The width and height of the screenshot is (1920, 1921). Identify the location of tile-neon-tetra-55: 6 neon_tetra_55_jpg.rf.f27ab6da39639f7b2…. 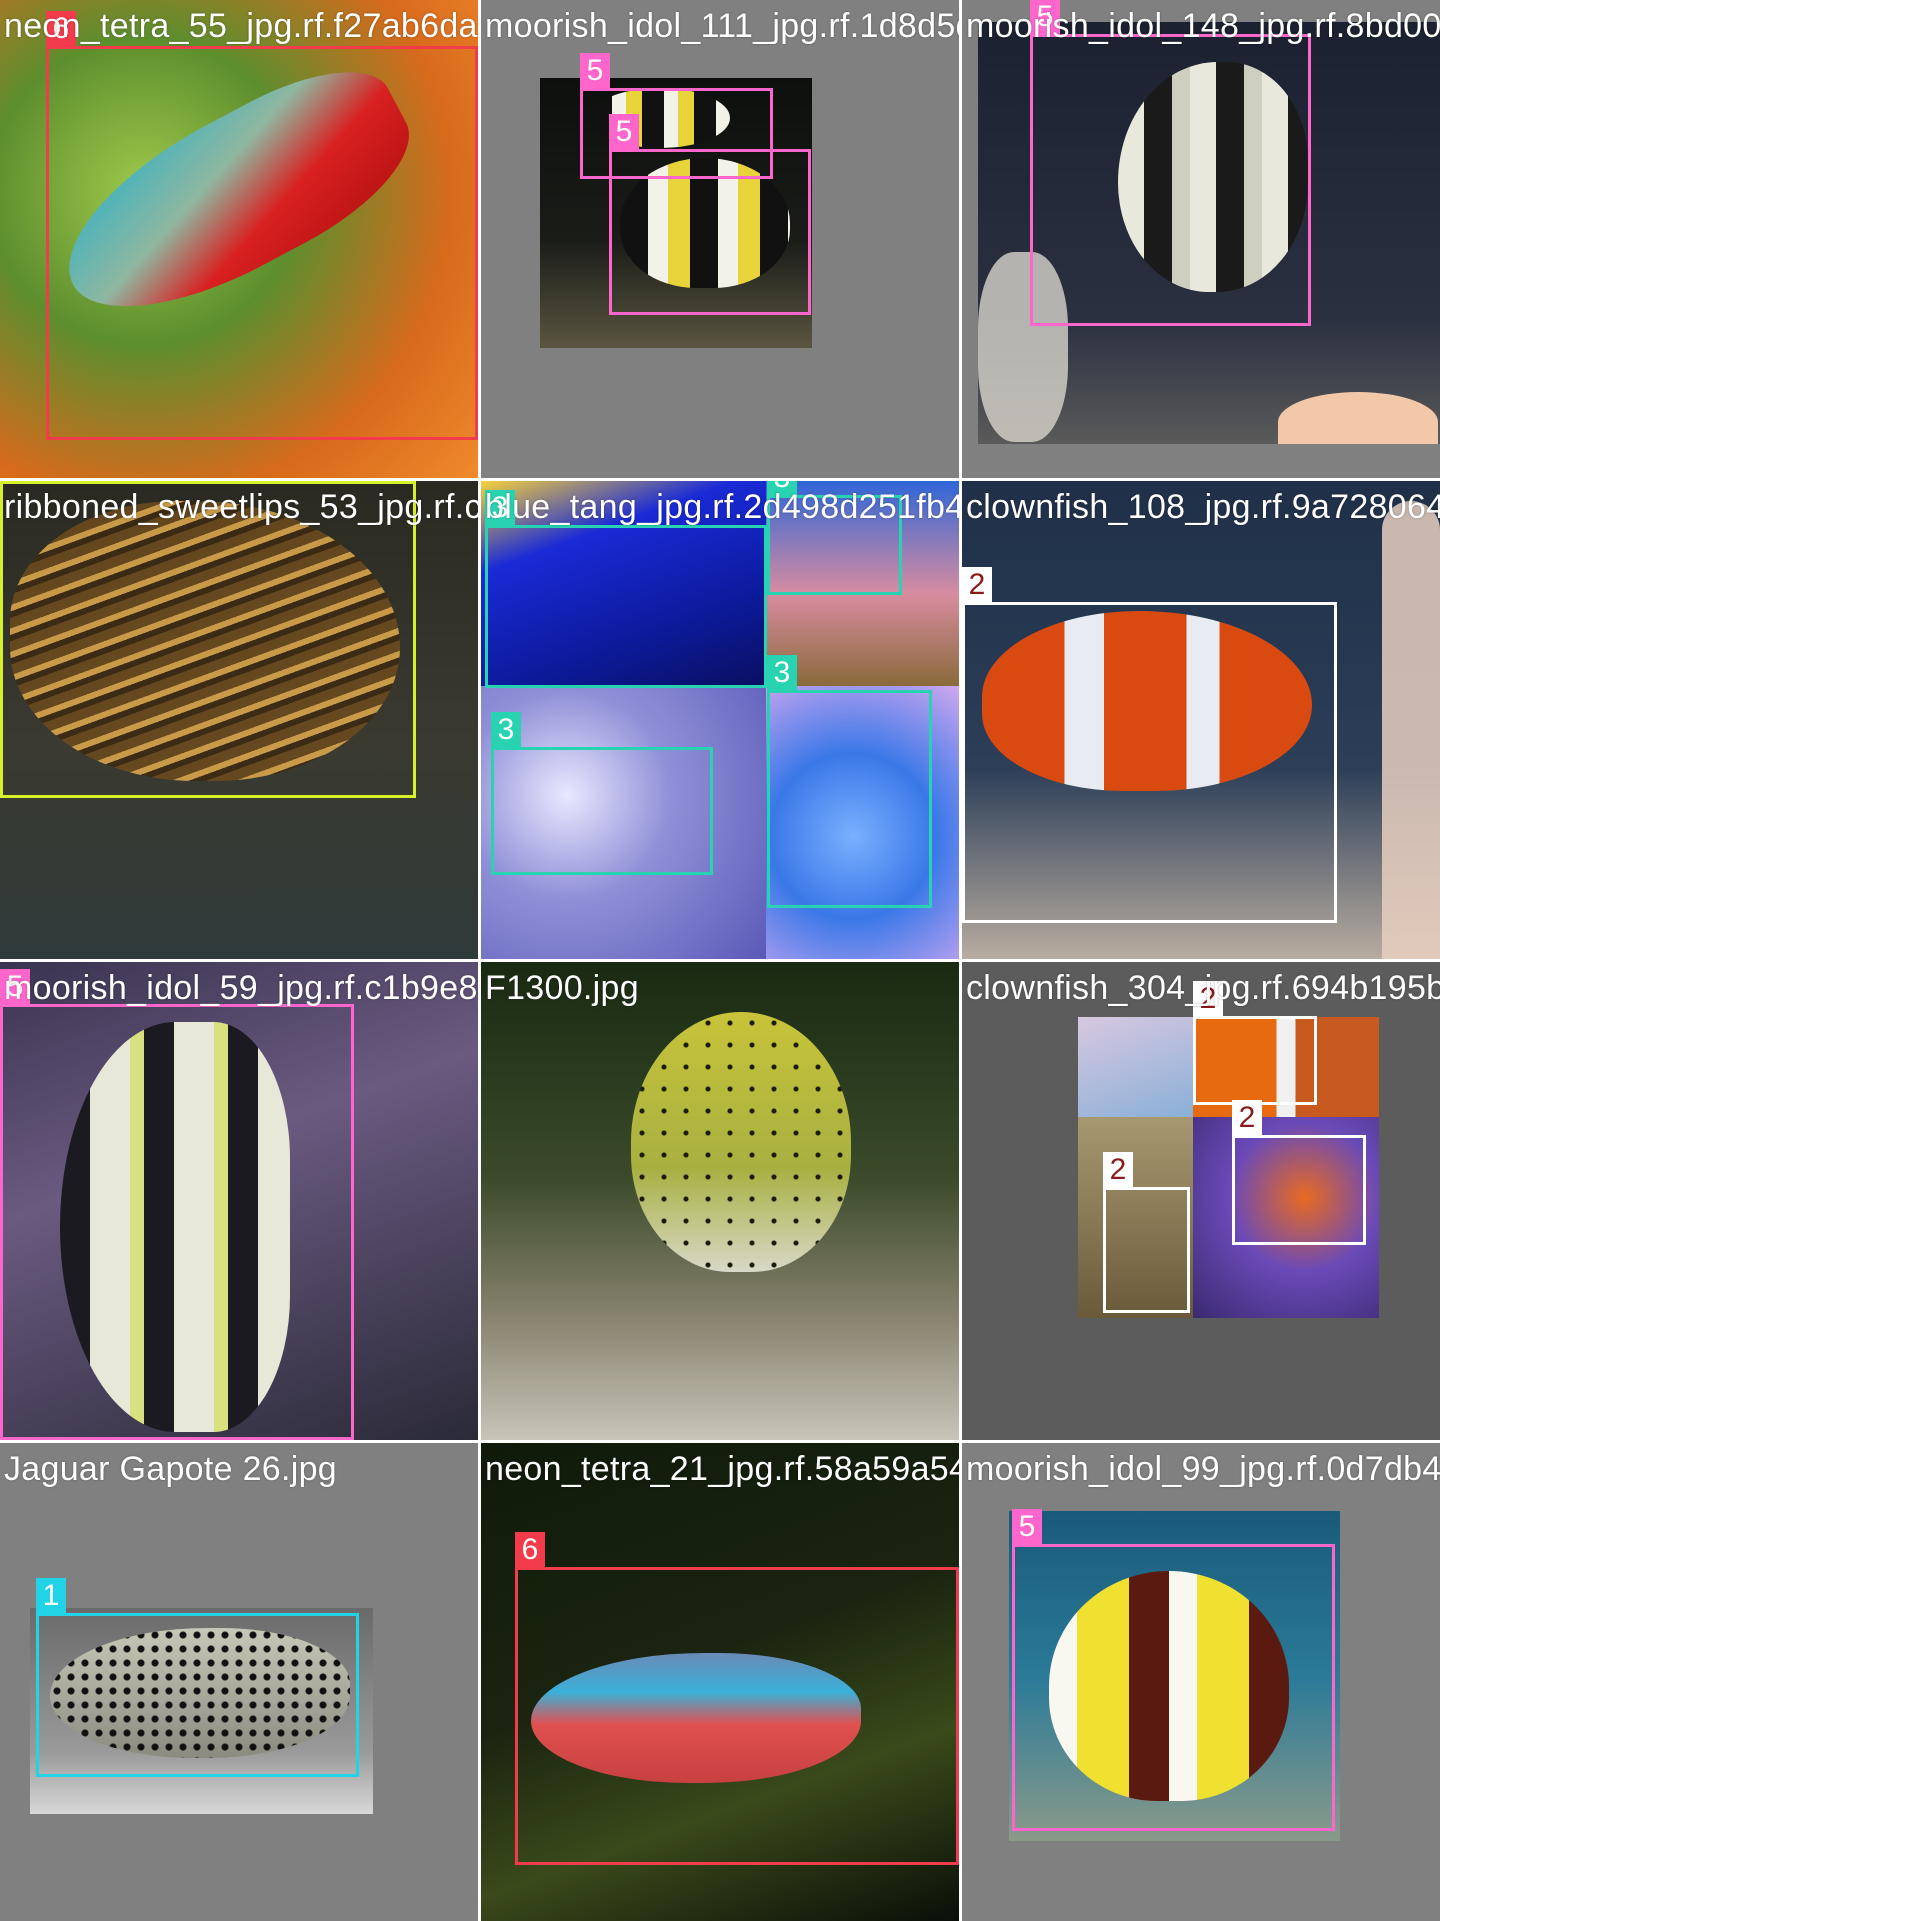
(239, 239).